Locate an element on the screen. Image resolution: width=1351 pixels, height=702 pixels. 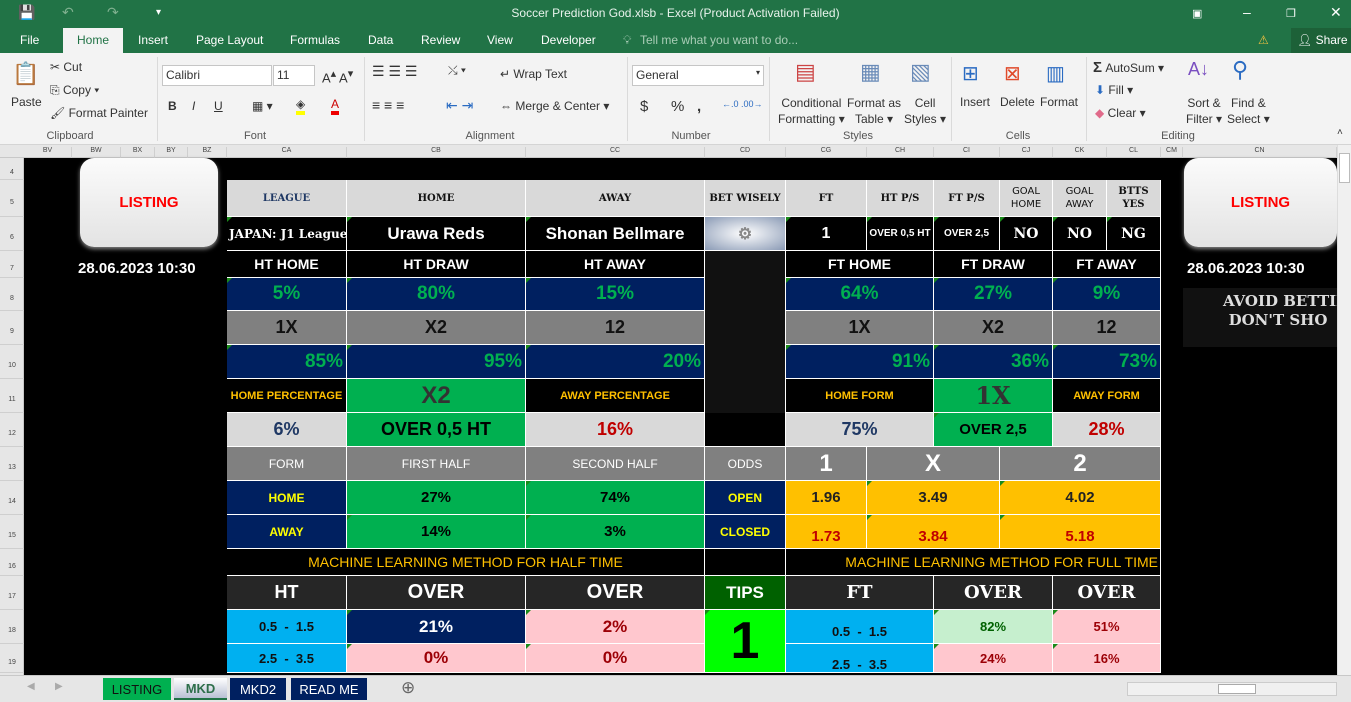
ft-away-label: FT AWAY is located at coordinates (1107, 264).